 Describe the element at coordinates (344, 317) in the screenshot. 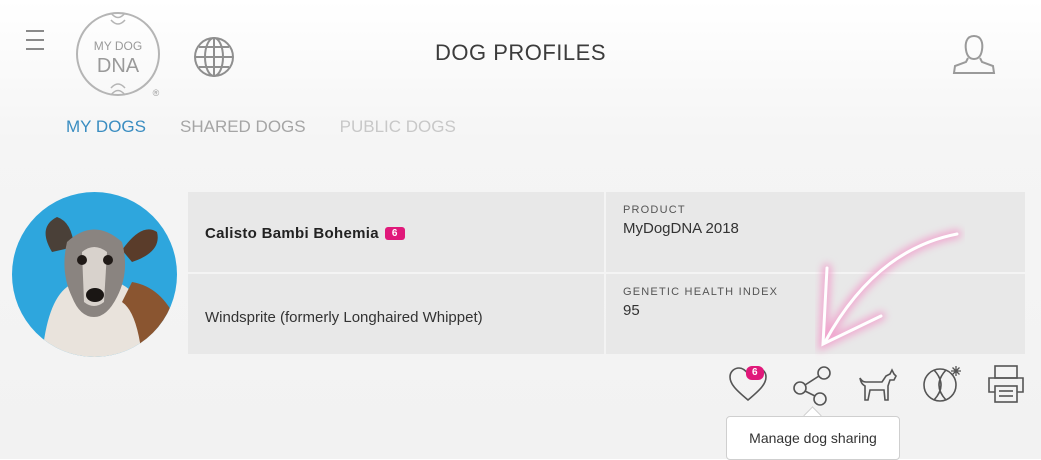

I see `dog-breed: Windsprite (formerly Longhaired Whippet)` at that location.